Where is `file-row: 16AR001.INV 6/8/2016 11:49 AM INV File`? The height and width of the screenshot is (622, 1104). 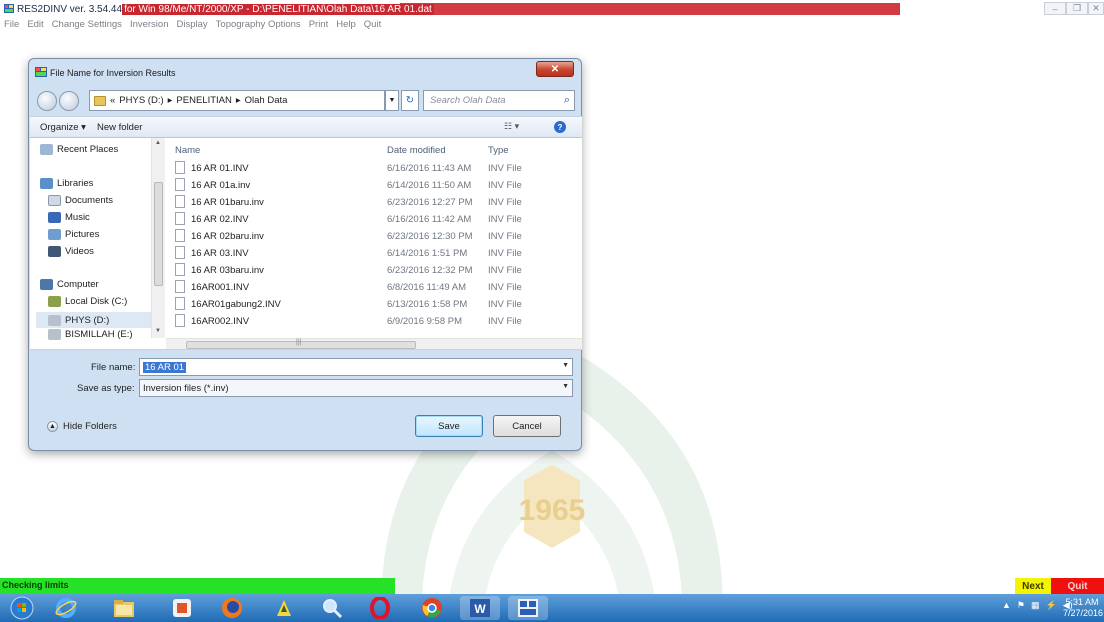
file-row: 16AR001.INV 6/8/2016 11:49 AM INV File is located at coordinates (366, 287).